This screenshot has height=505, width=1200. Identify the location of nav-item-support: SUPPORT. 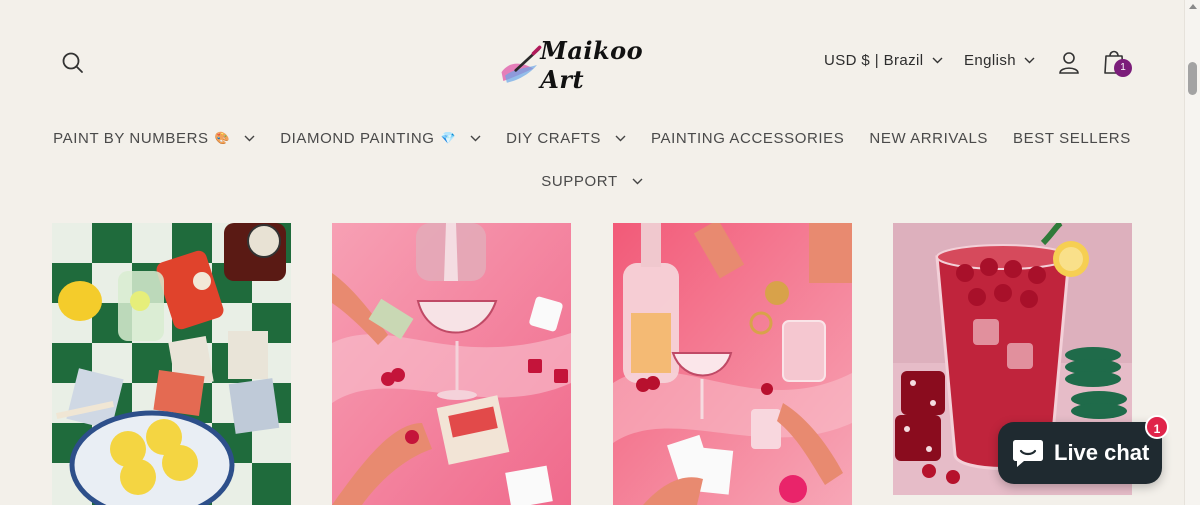
(592, 181).